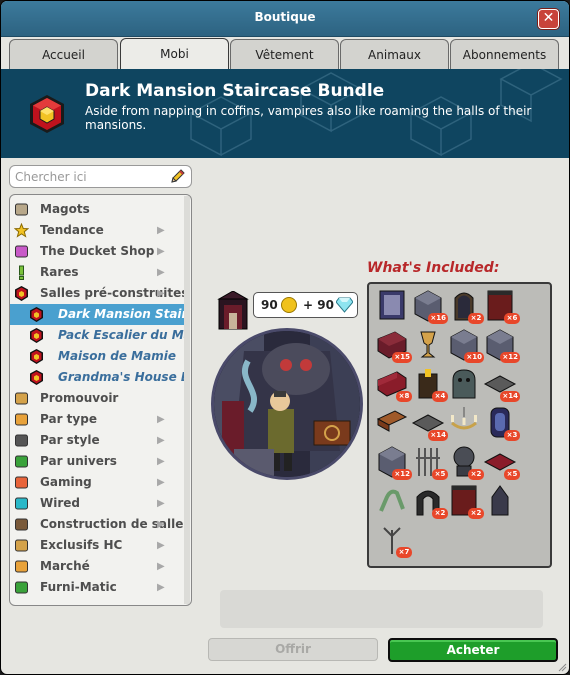 This screenshot has width=570, height=675. Describe the element at coordinates (98, 482) in the screenshot. I see `nav-item-13: Gaming ▶` at that location.